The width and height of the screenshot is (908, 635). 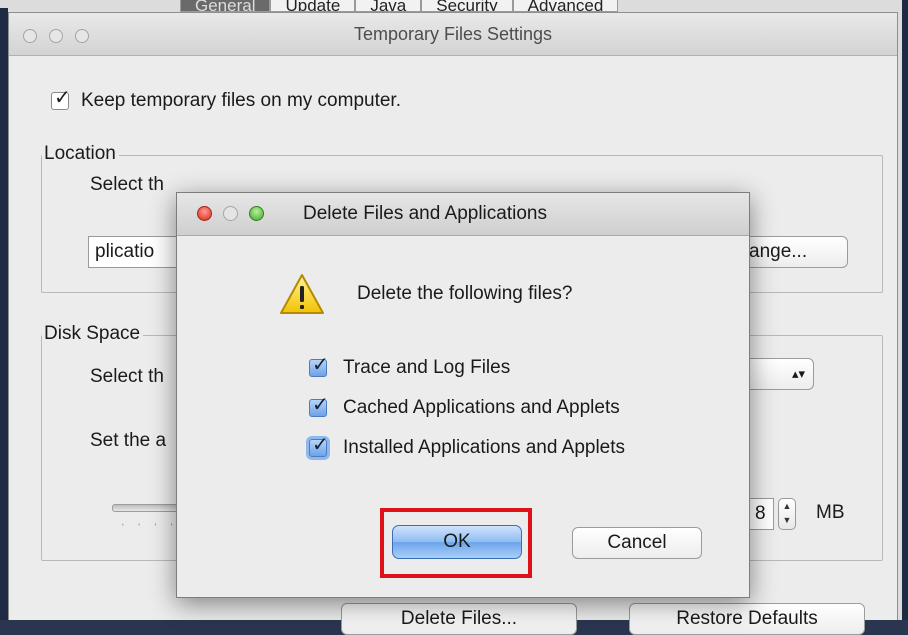 I want to click on cached-apps-checkbox: ✓, so click(x=319, y=406).